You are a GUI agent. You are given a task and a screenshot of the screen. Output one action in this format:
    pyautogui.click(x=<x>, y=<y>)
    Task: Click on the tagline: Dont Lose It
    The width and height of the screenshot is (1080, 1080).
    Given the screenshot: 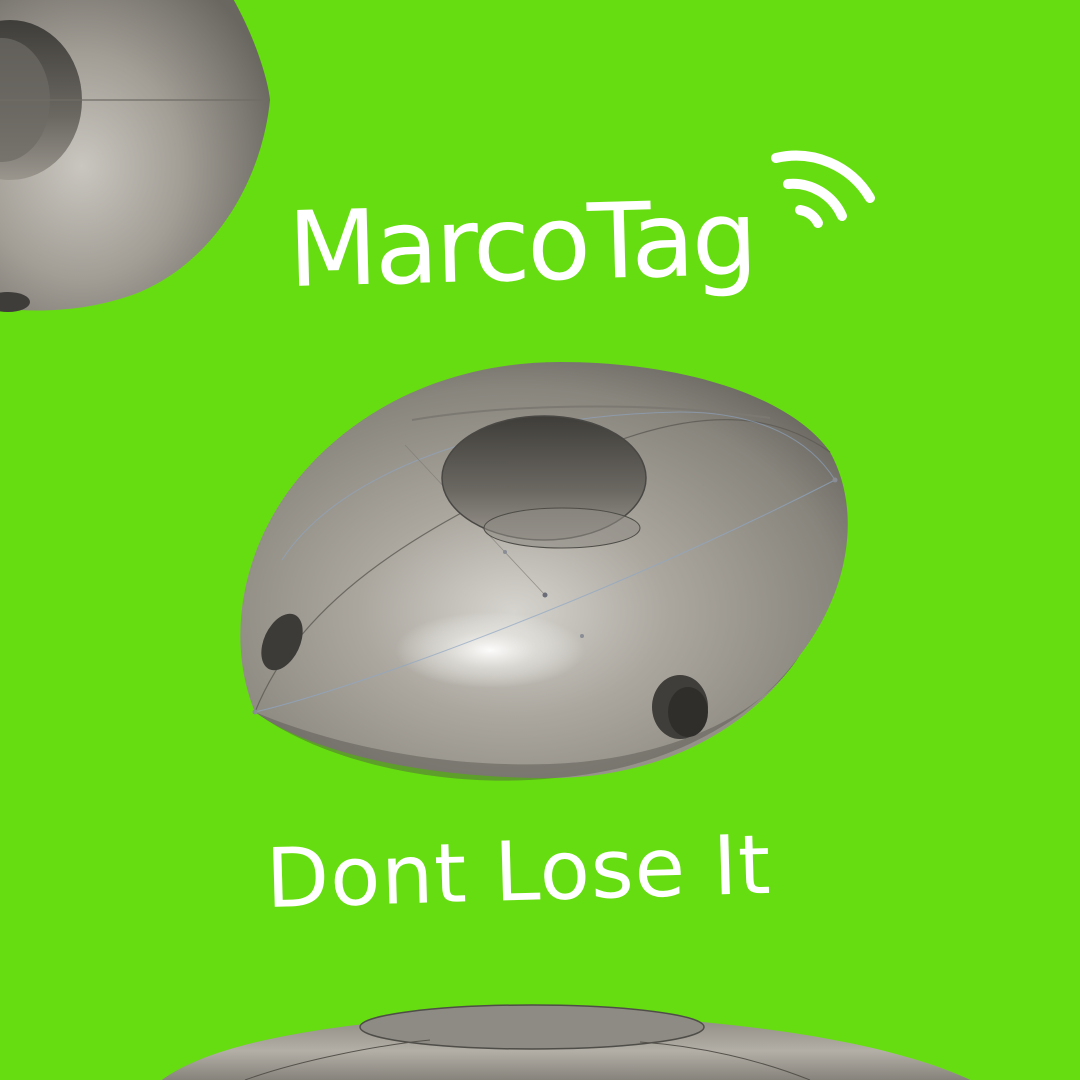 What is the action you would take?
    pyautogui.click(x=518, y=872)
    